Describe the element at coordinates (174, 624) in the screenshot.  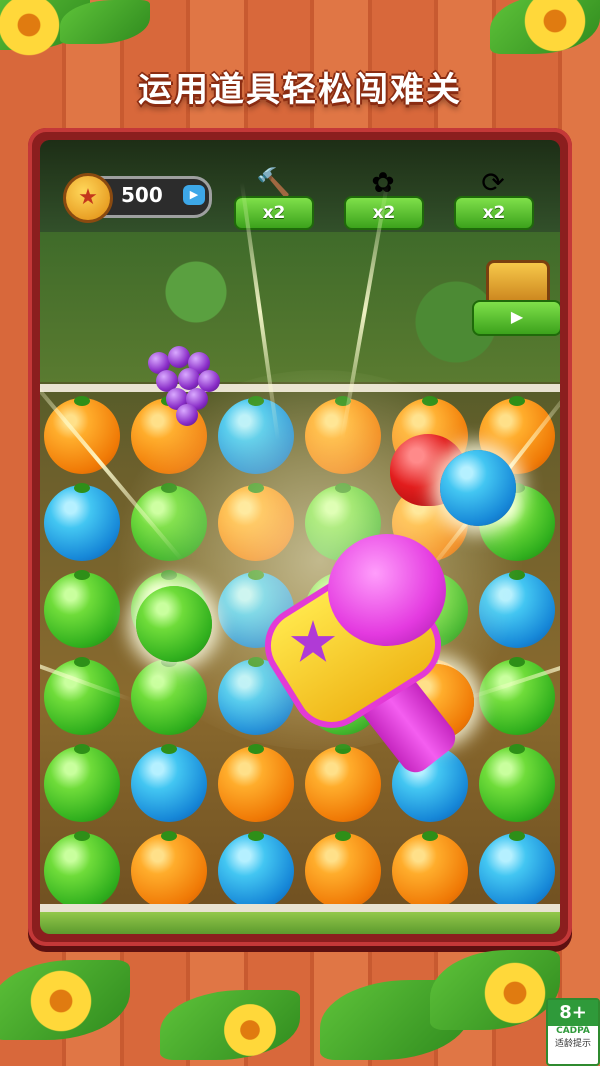
I see `highlighted-green-fruit` at that location.